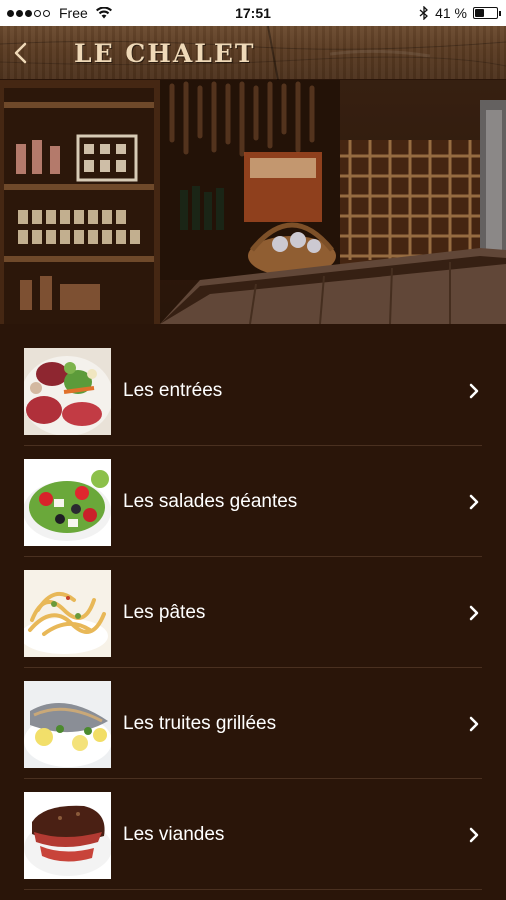  What do you see at coordinates (67, 835) in the screenshot?
I see `viandes-thumbnail` at bounding box center [67, 835].